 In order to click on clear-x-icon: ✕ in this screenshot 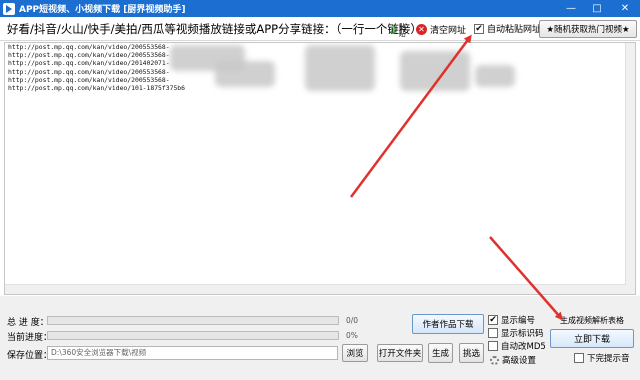, I will do `click(421, 29)`.